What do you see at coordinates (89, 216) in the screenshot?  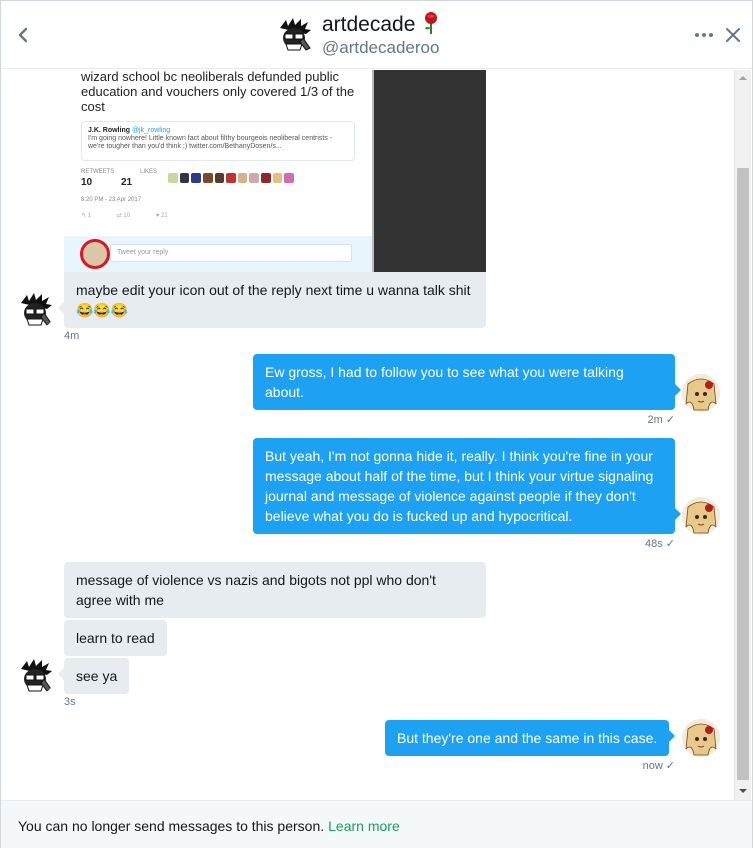 I see `screenshot-action-reply: 1` at bounding box center [89, 216].